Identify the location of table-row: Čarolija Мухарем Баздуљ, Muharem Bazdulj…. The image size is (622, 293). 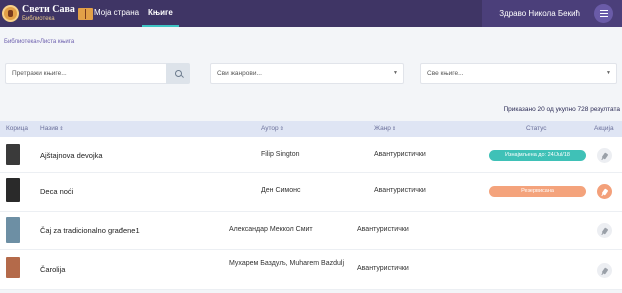
(311, 270).